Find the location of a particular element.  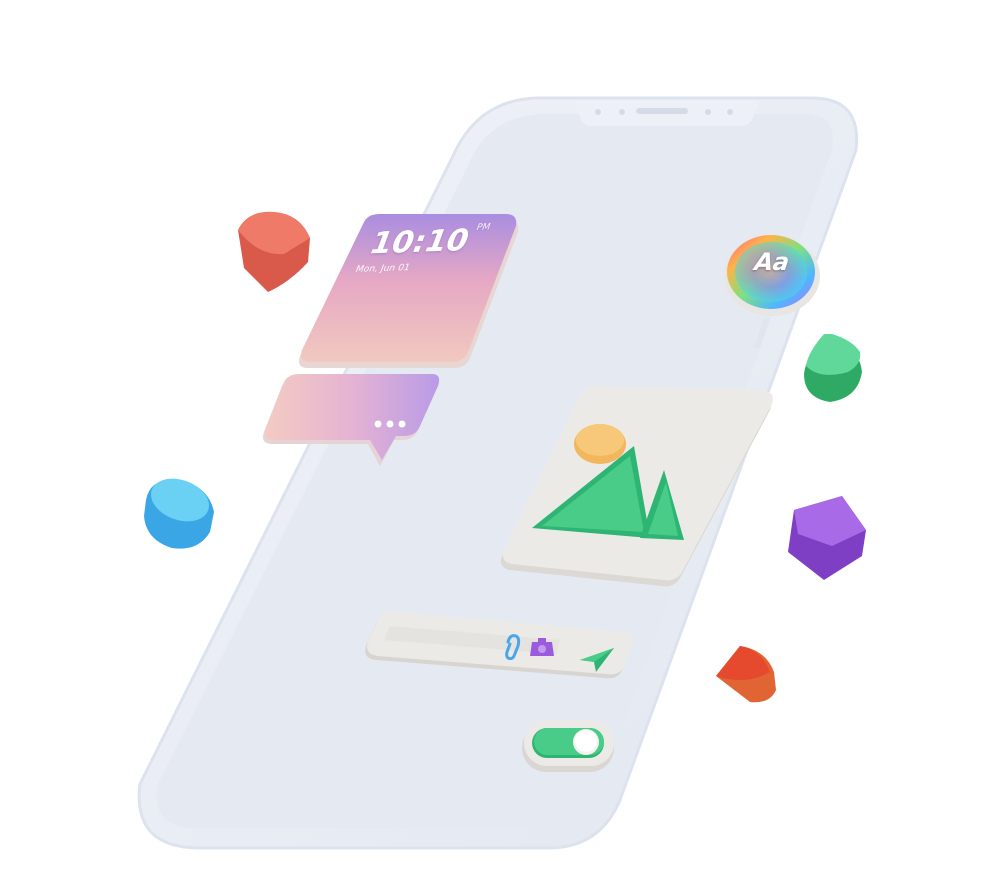

lock-date-text: Mon, Jun 01 is located at coordinates (382, 269).